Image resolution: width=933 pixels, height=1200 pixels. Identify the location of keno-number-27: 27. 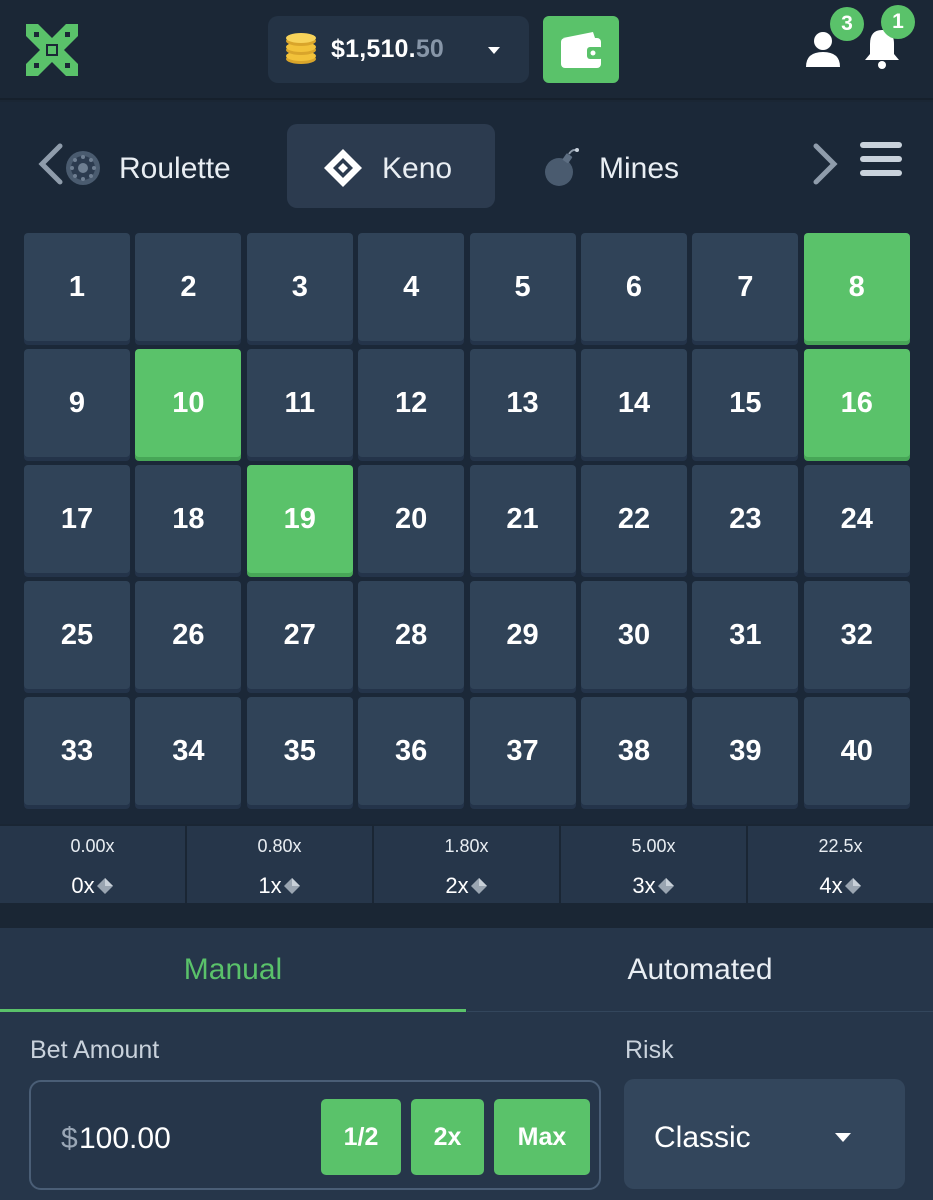
(299, 635).